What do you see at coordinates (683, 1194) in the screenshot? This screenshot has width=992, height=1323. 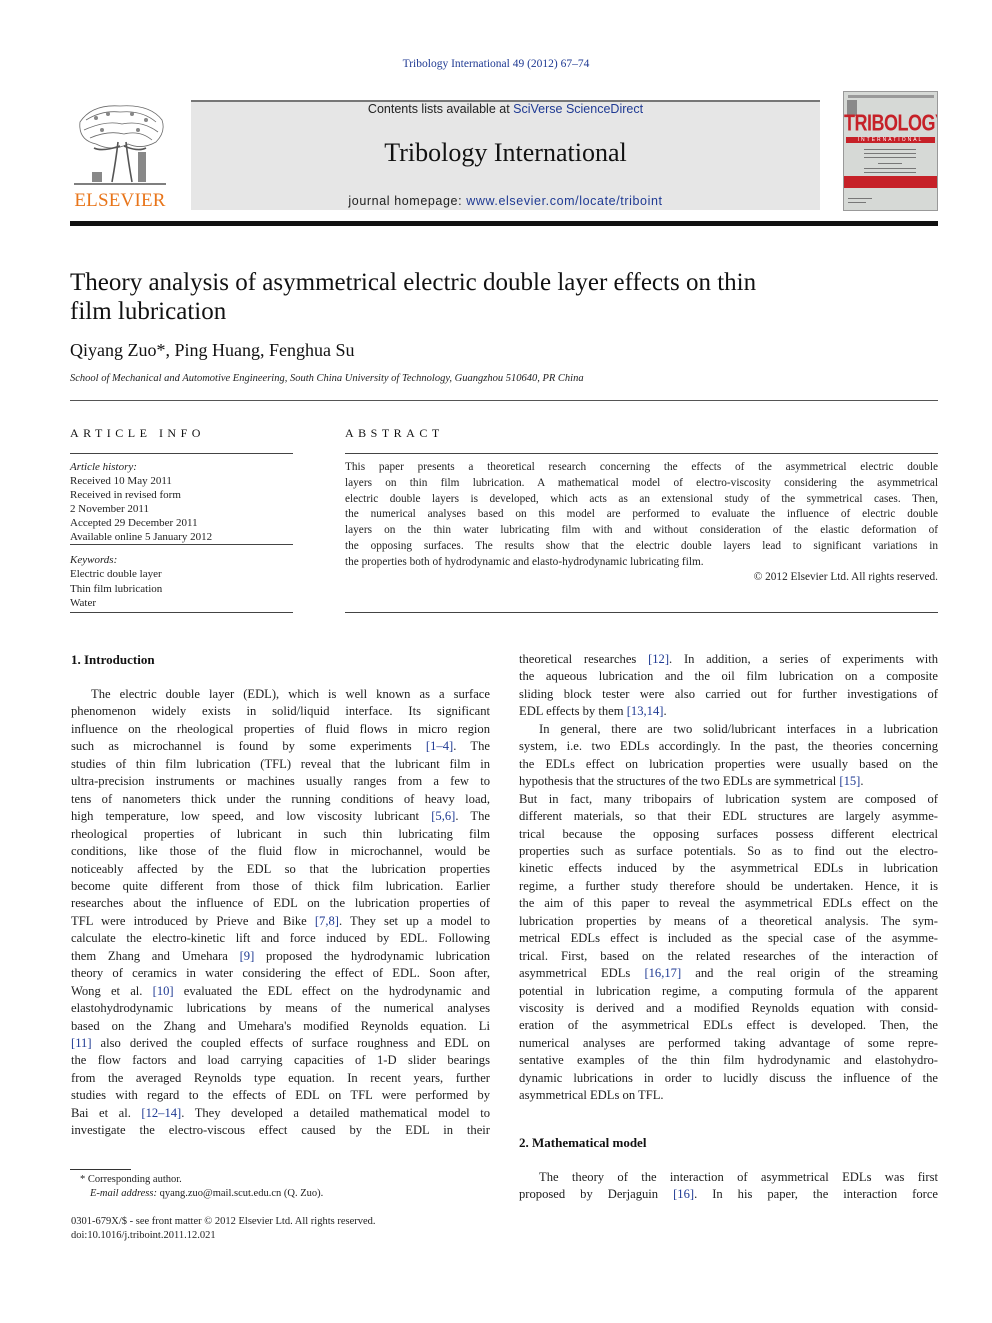 I see `citation-link: [16]` at bounding box center [683, 1194].